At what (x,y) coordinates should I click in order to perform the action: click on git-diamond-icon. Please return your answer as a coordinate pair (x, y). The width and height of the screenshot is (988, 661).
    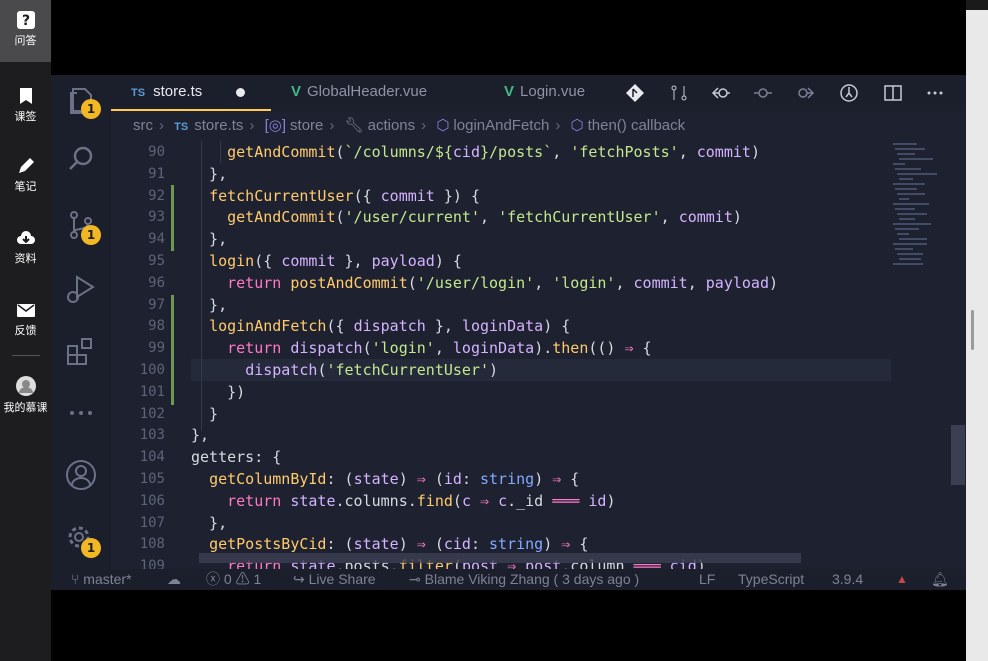
    Looking at the image, I should click on (635, 93).